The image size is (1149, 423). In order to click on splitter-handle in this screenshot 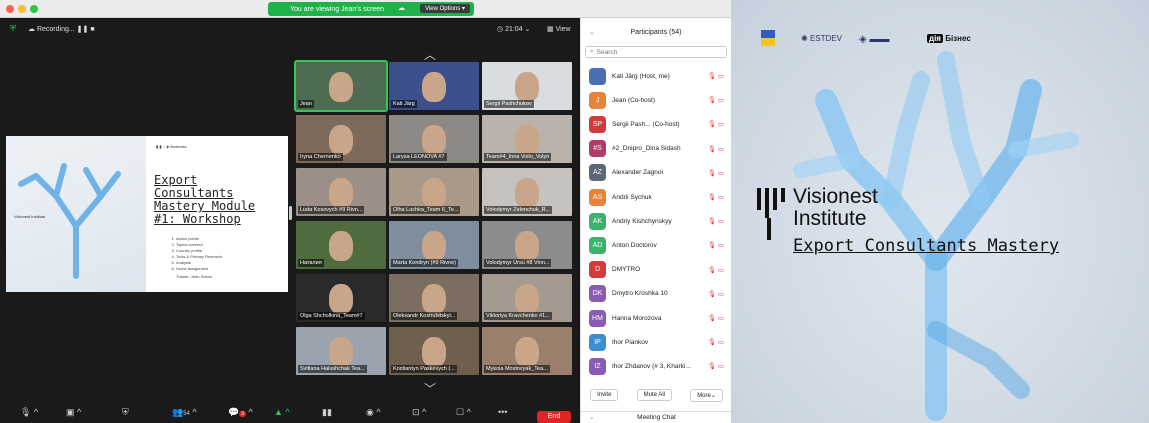, I will do `click(290, 213)`.